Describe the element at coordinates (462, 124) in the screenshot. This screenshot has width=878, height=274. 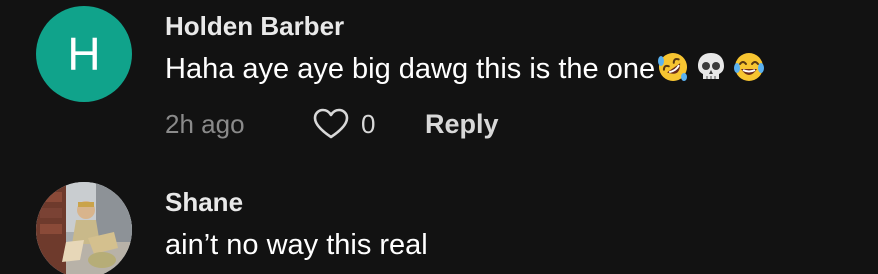
I see `reply-button: Reply` at that location.